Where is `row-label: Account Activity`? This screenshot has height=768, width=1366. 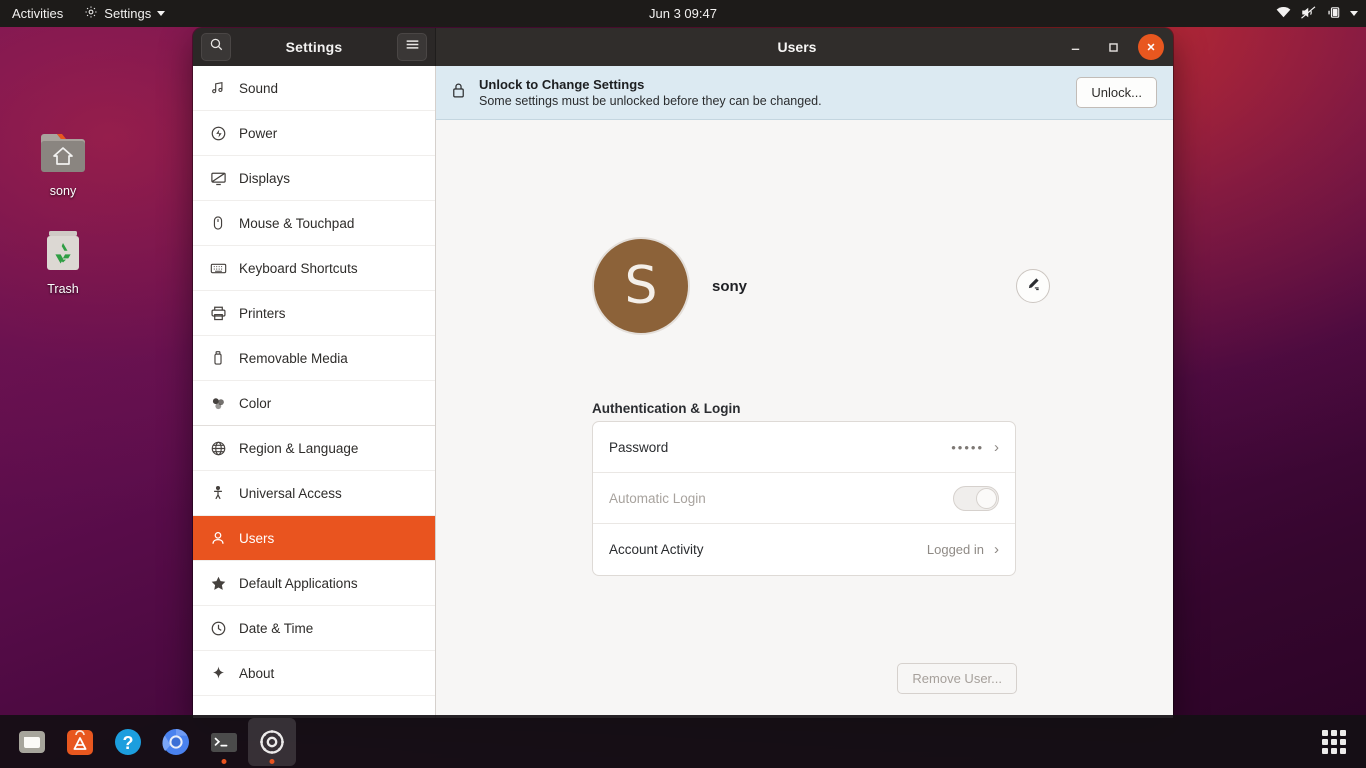
row-label: Account Activity is located at coordinates (656, 549).